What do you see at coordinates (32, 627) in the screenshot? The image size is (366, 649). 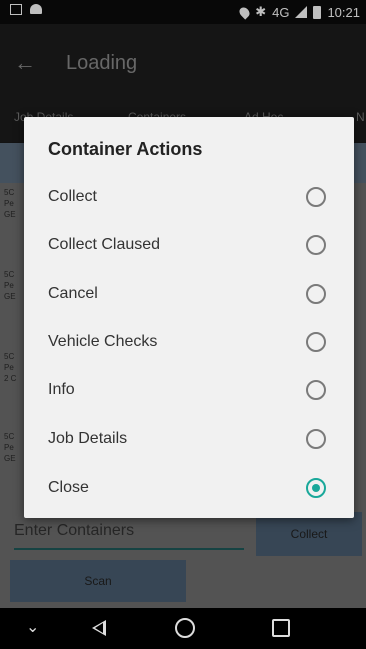 I see `chevron-down-icon: ⌄` at bounding box center [32, 627].